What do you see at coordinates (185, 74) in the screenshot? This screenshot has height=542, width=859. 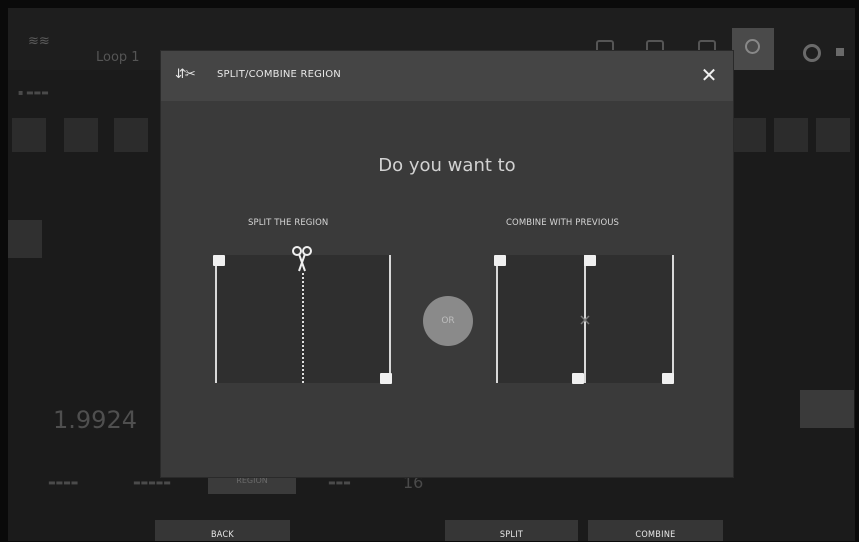 I see `split-combine-icon: ⇵✂` at bounding box center [185, 74].